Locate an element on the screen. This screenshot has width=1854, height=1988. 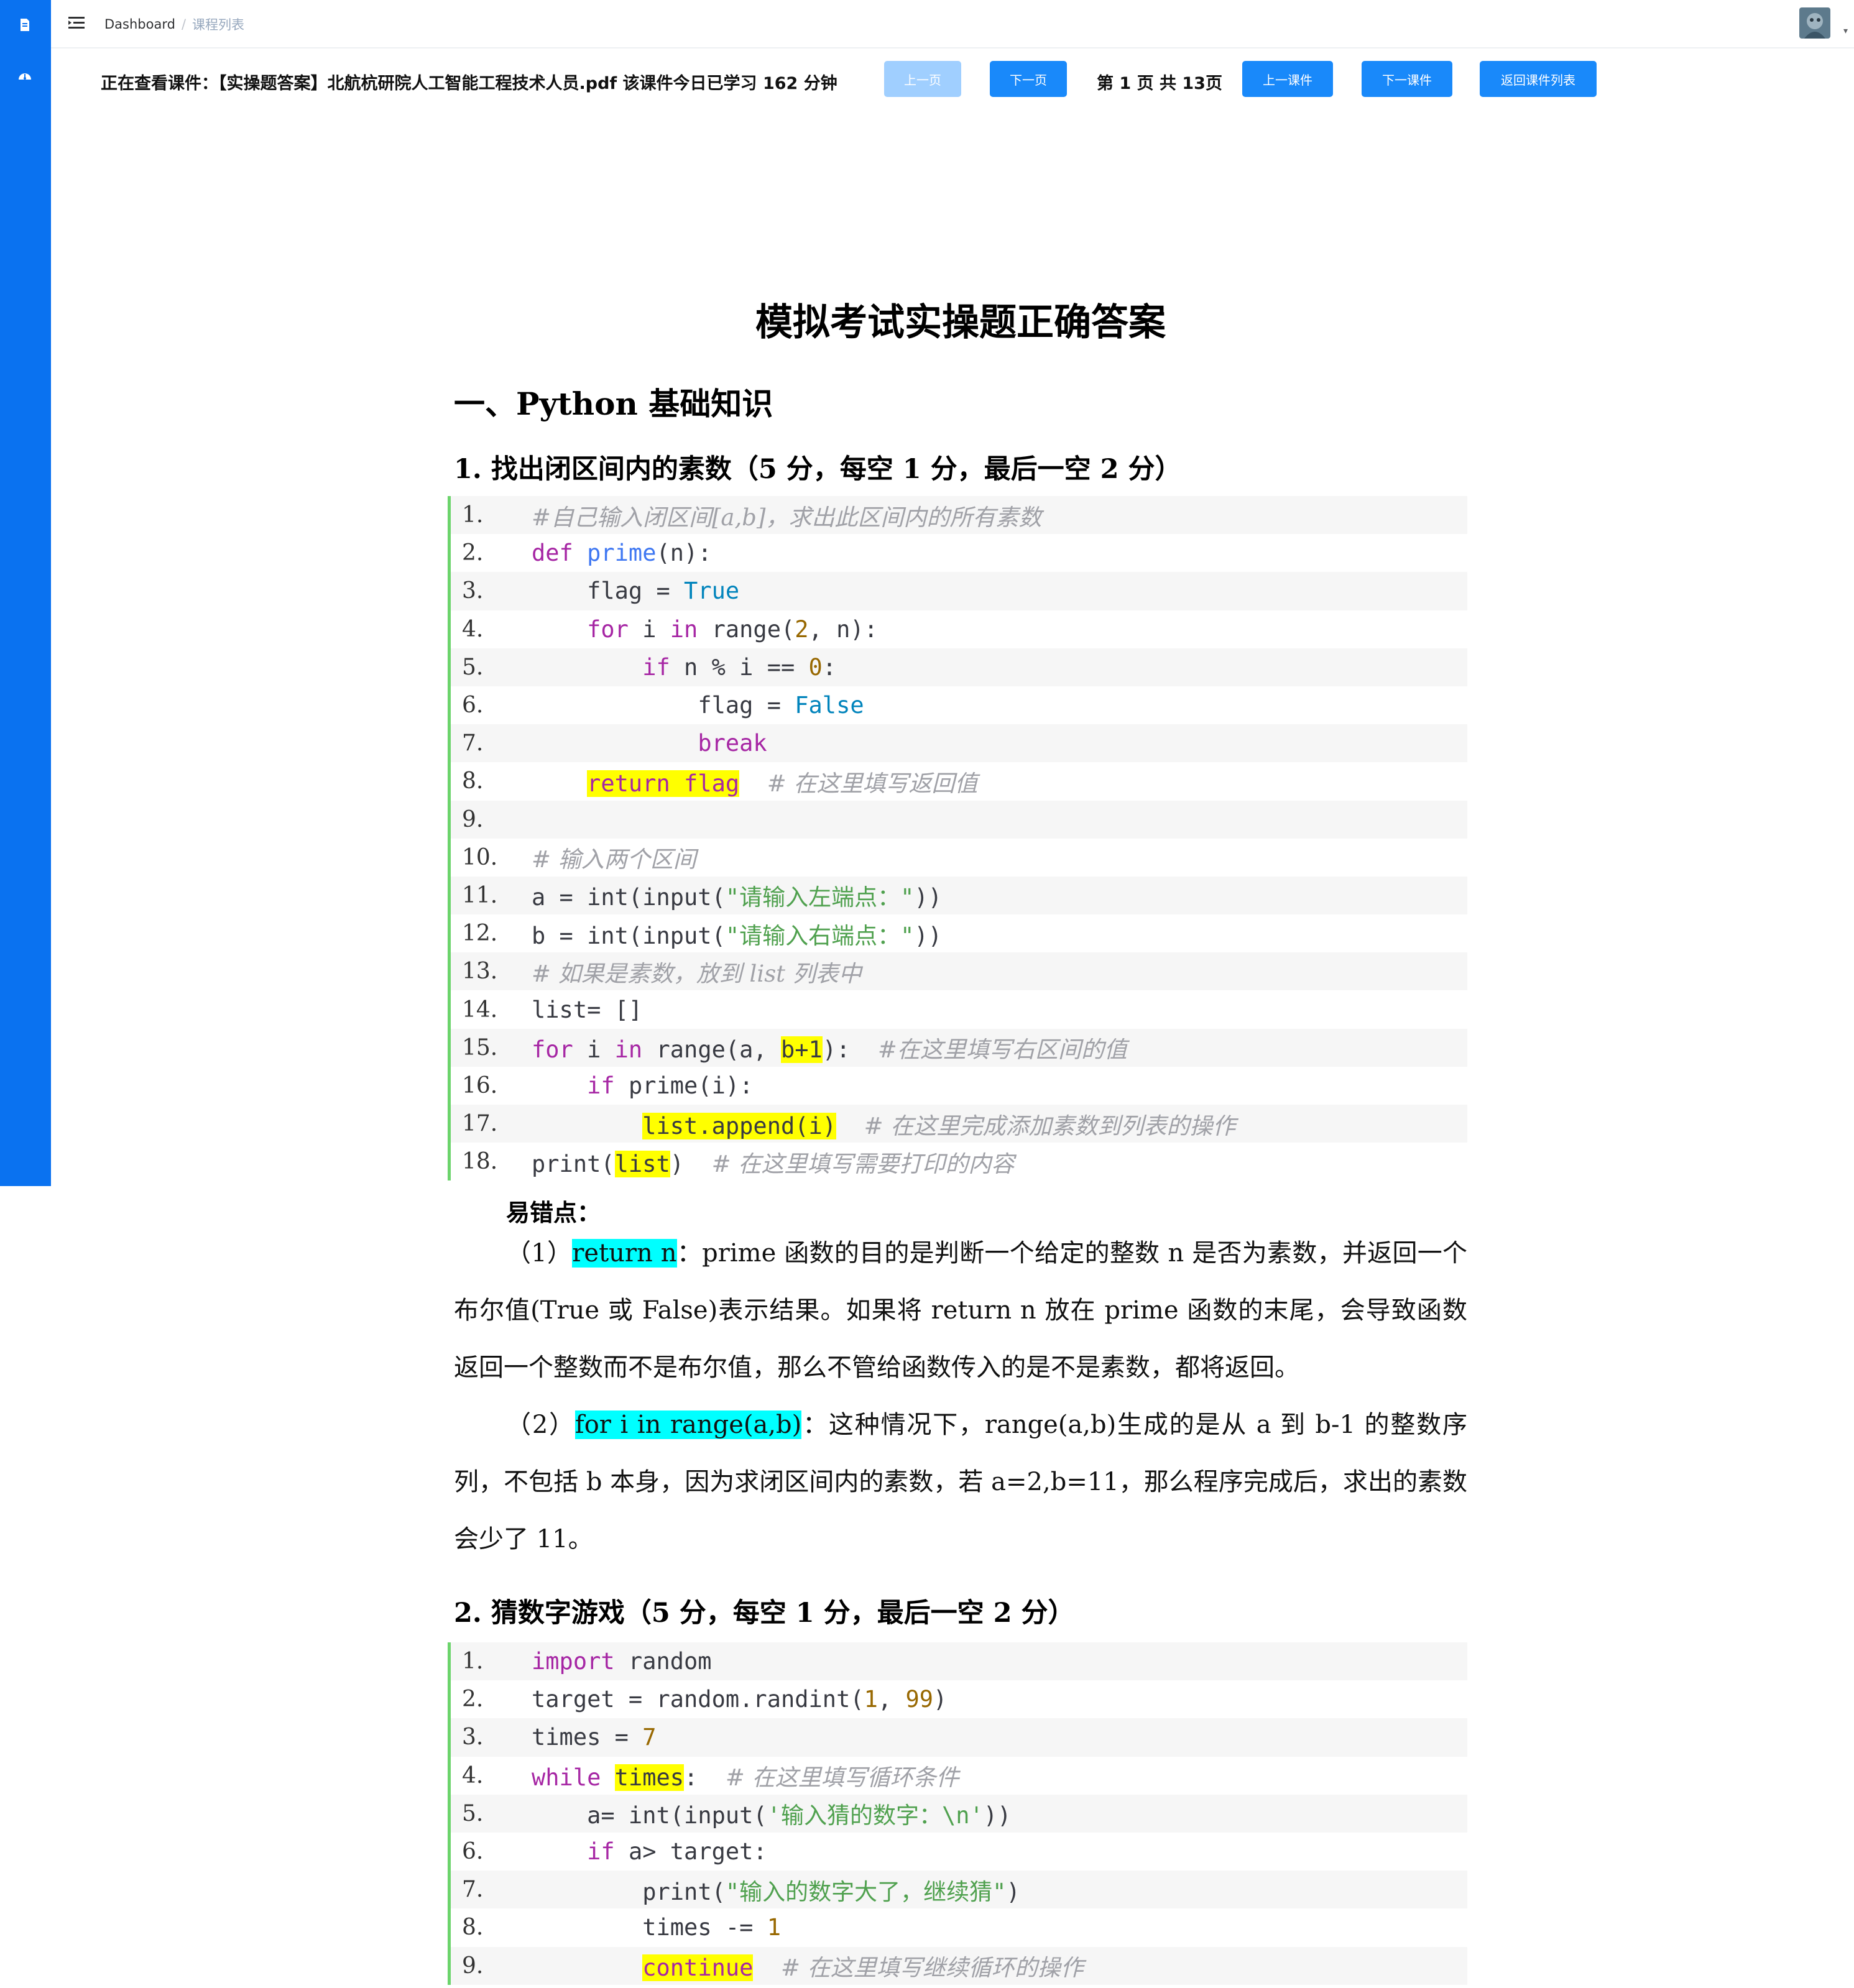
code-line: 2. target = random.randint(1, 99) is located at coordinates (959, 1699).